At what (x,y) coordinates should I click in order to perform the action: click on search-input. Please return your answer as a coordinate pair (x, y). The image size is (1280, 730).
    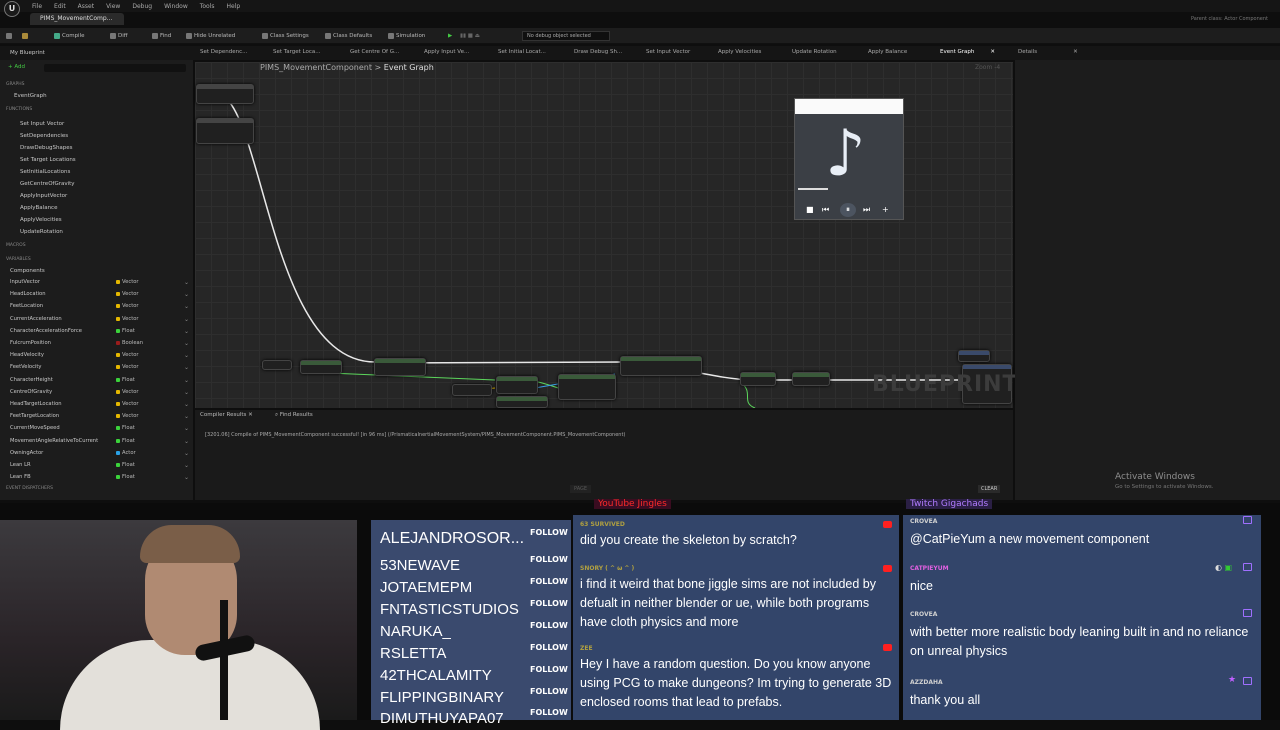
    Looking at the image, I should click on (115, 68).